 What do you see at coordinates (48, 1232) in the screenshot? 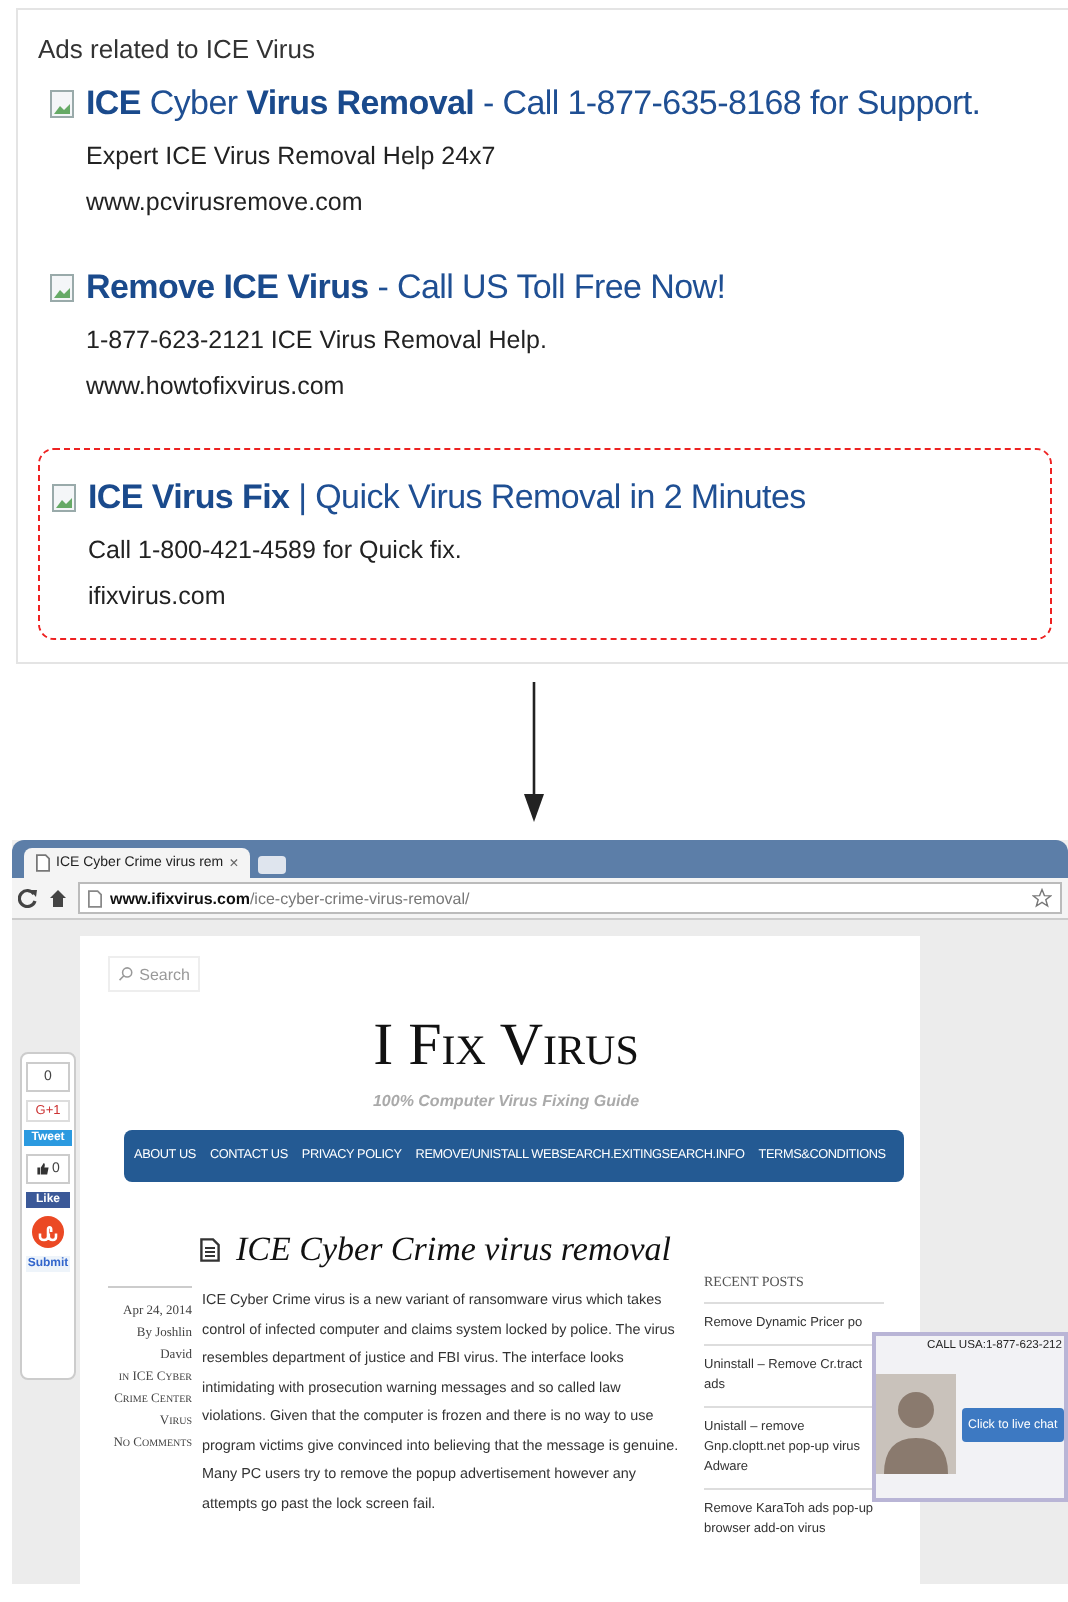
I see `stumbleupon-icon` at bounding box center [48, 1232].